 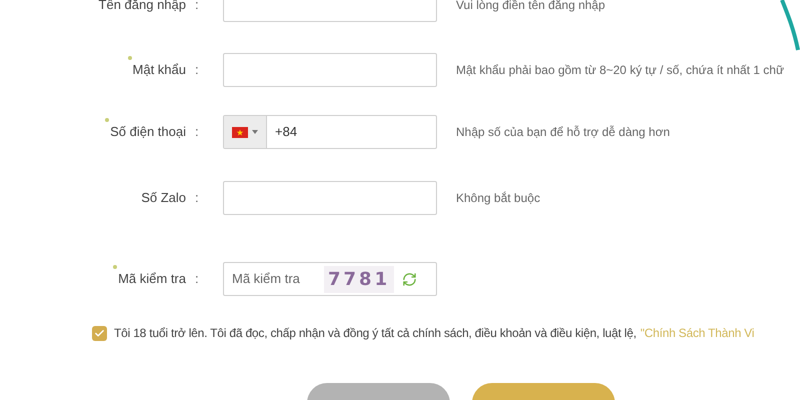 I want to click on captcha-input: Mã kiểm tra, so click(x=272, y=279).